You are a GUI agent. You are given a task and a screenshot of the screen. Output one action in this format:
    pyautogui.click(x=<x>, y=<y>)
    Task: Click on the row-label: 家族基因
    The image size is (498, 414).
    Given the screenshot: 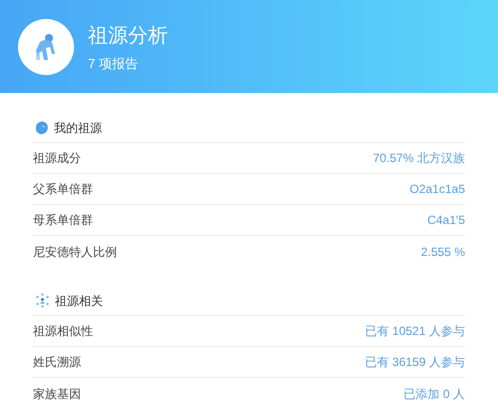 What is the action you would take?
    pyautogui.click(x=57, y=394)
    